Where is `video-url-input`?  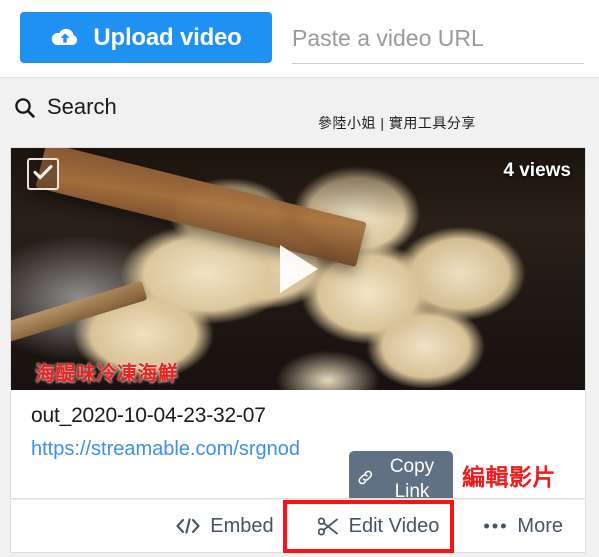 video-url-input is located at coordinates (438, 38).